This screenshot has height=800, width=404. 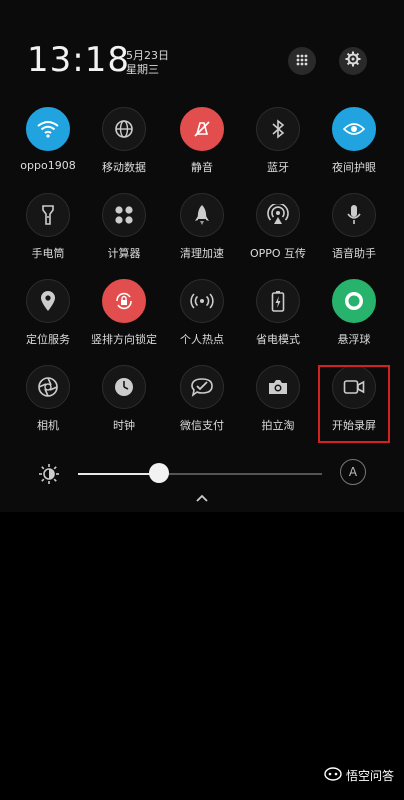 I want to click on tile-row-1: oppo1908 移动数据 静音 蓝牙 夜间护眼, so click(x=202, y=147).